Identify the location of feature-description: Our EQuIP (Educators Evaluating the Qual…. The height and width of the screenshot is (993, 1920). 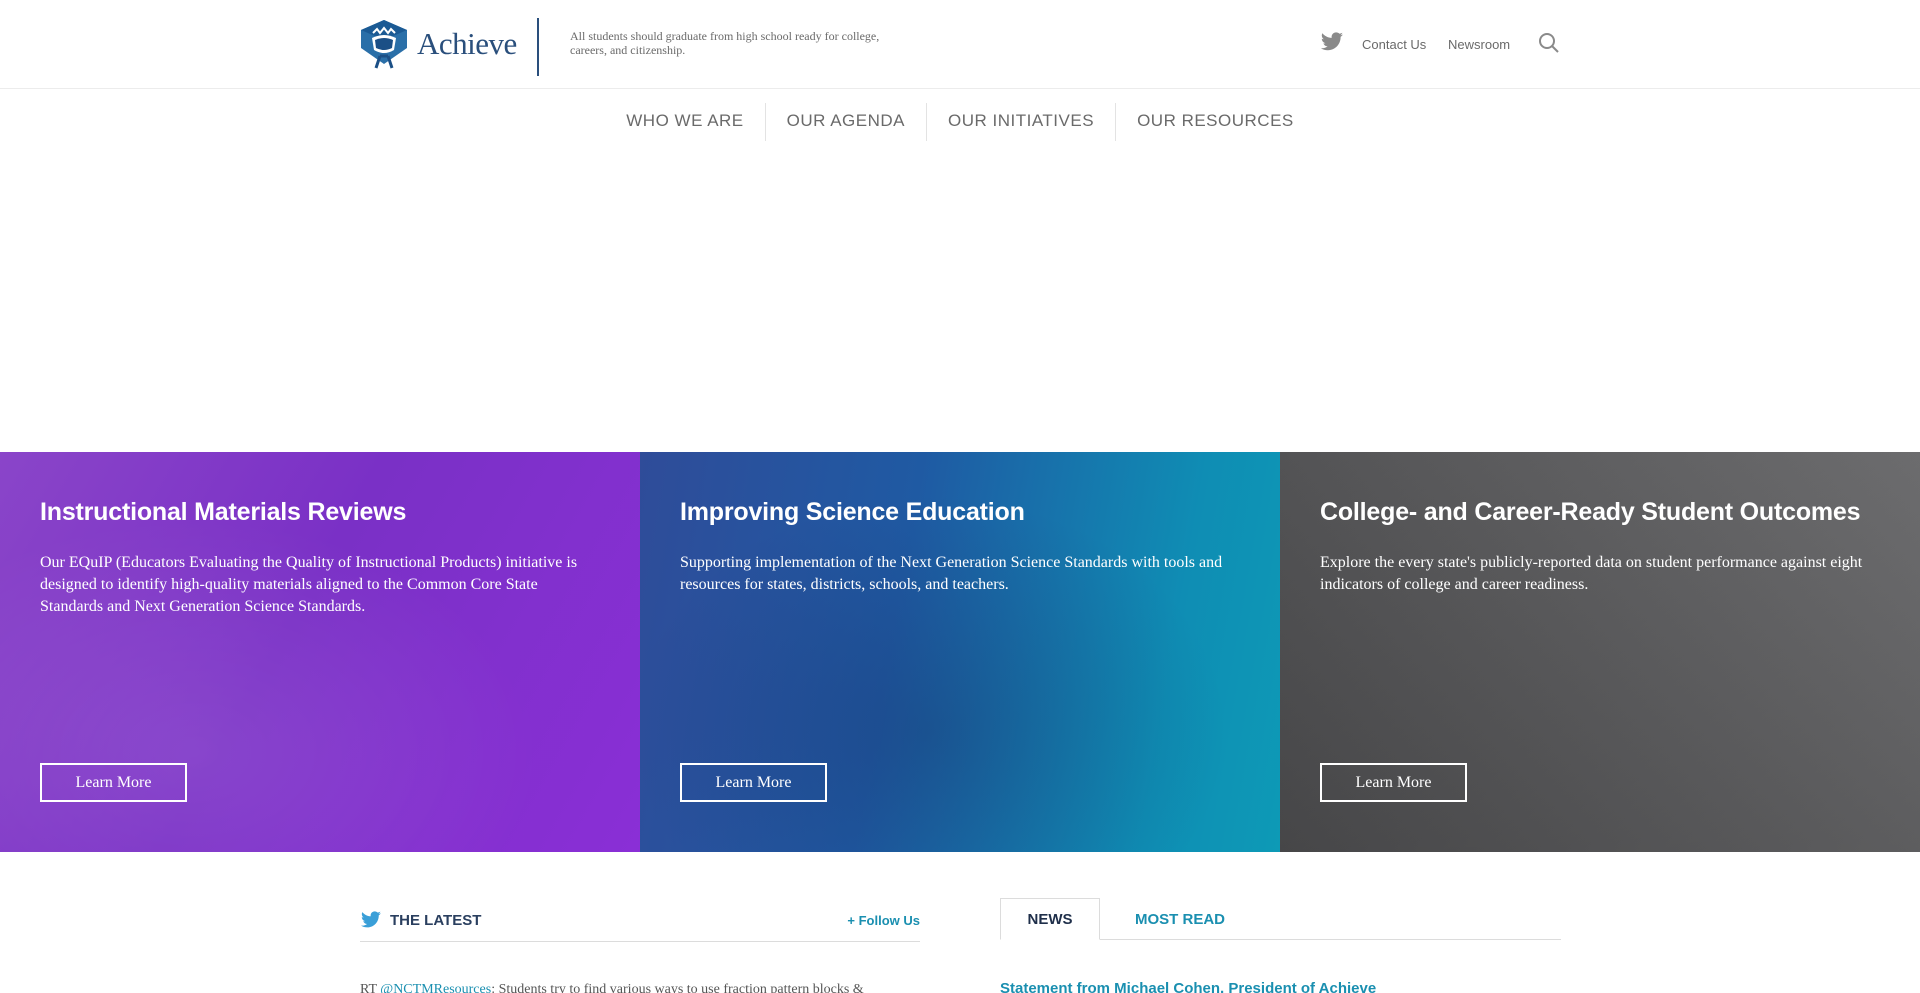
(309, 584).